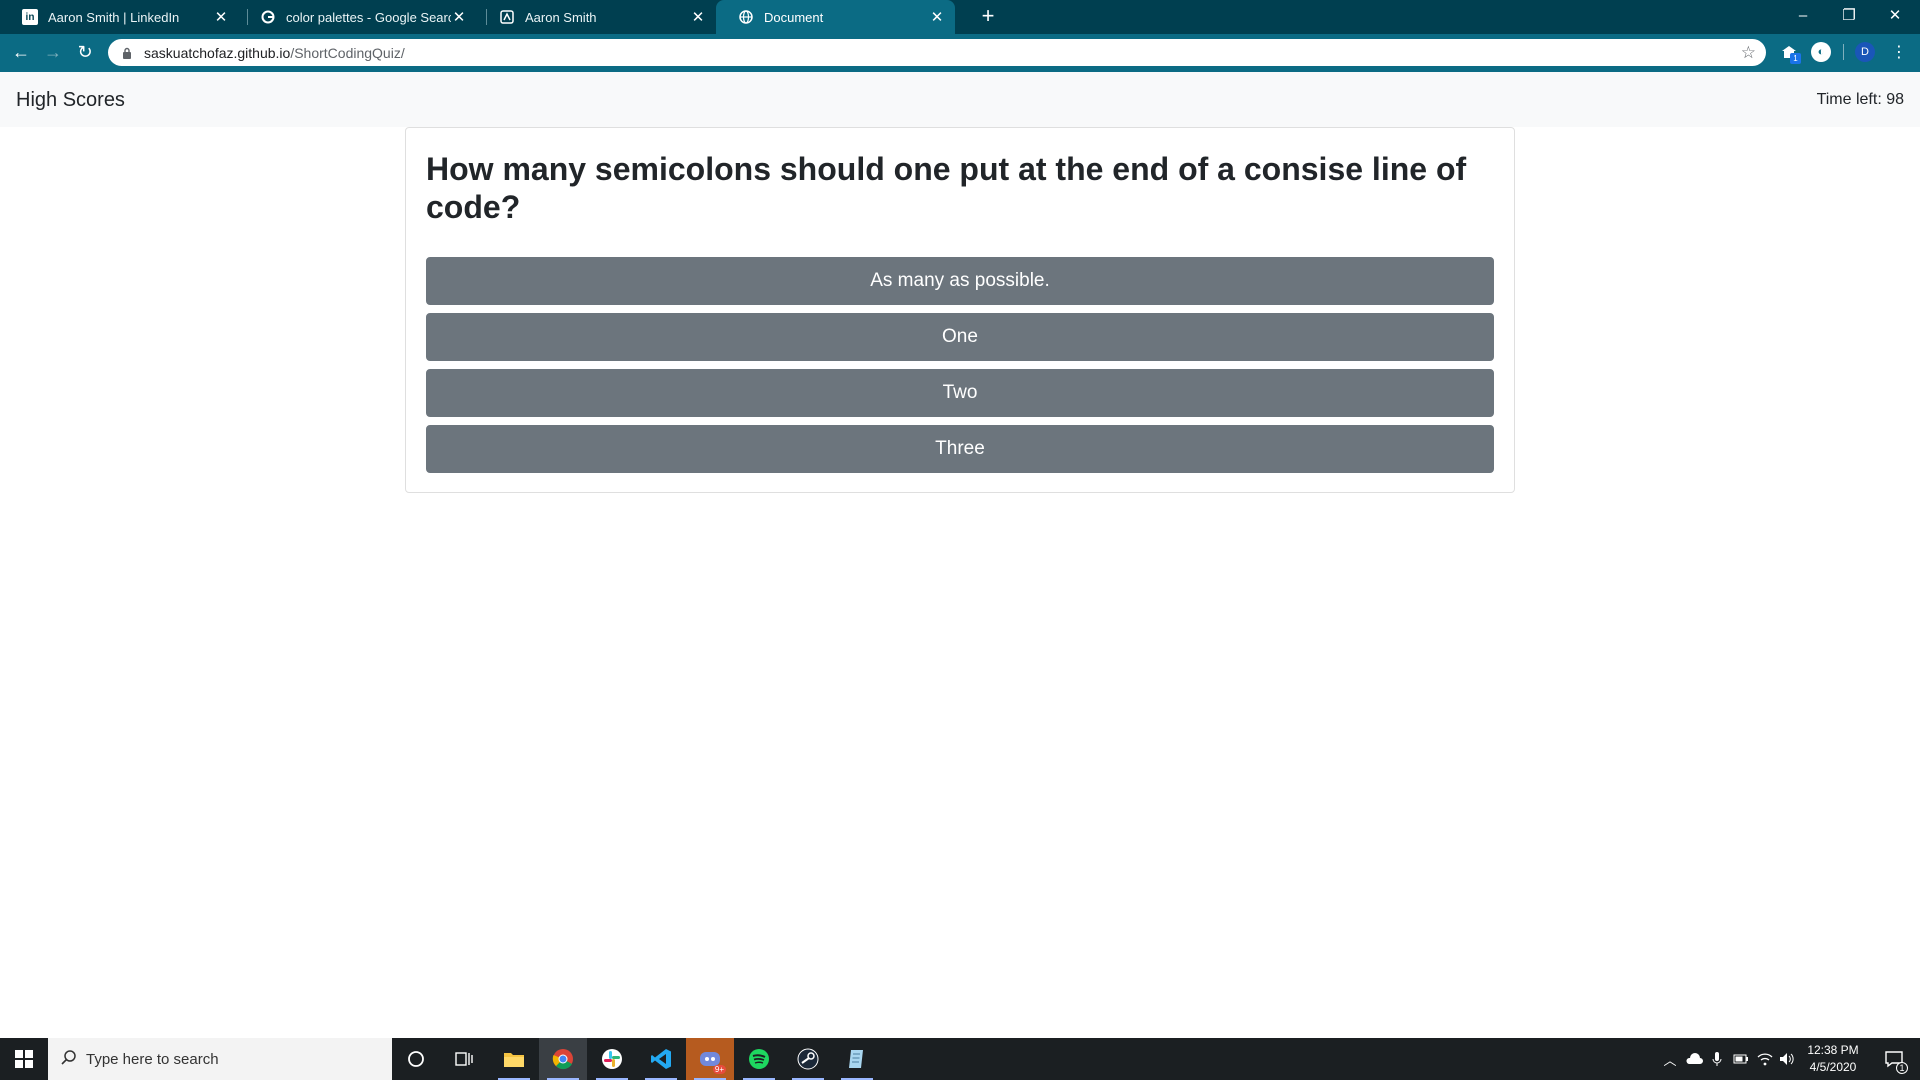 The image size is (1920, 1080). I want to click on taskbar-search-input: Type here to search, so click(220, 1059).